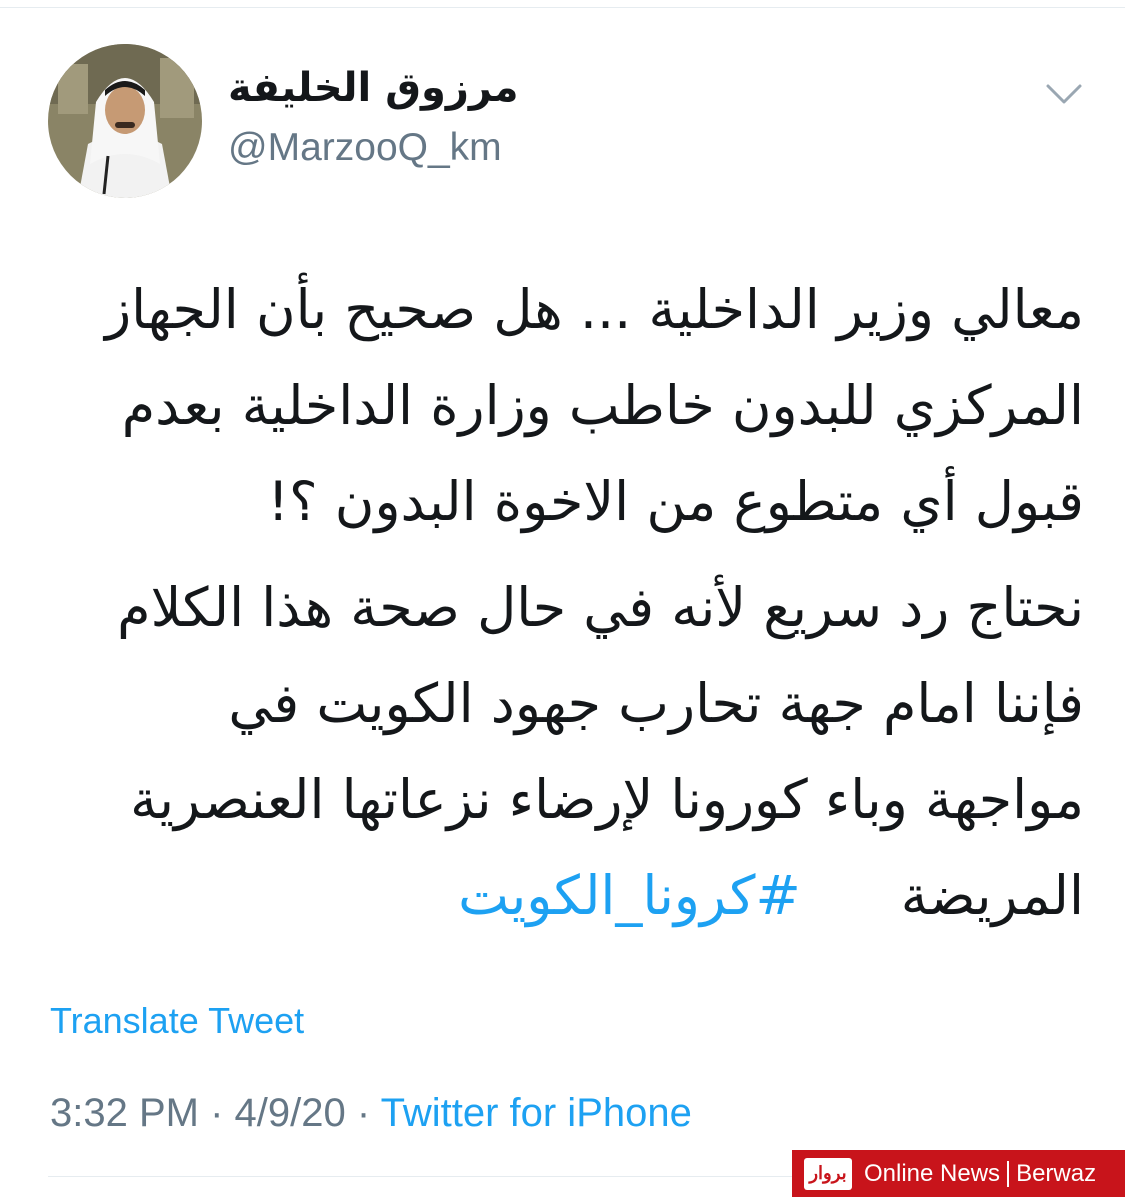 This screenshot has width=1125, height=1197. I want to click on tweet-line: المركزي للبدون خاطب وزارة الداخلية بعدم, so click(602, 405).